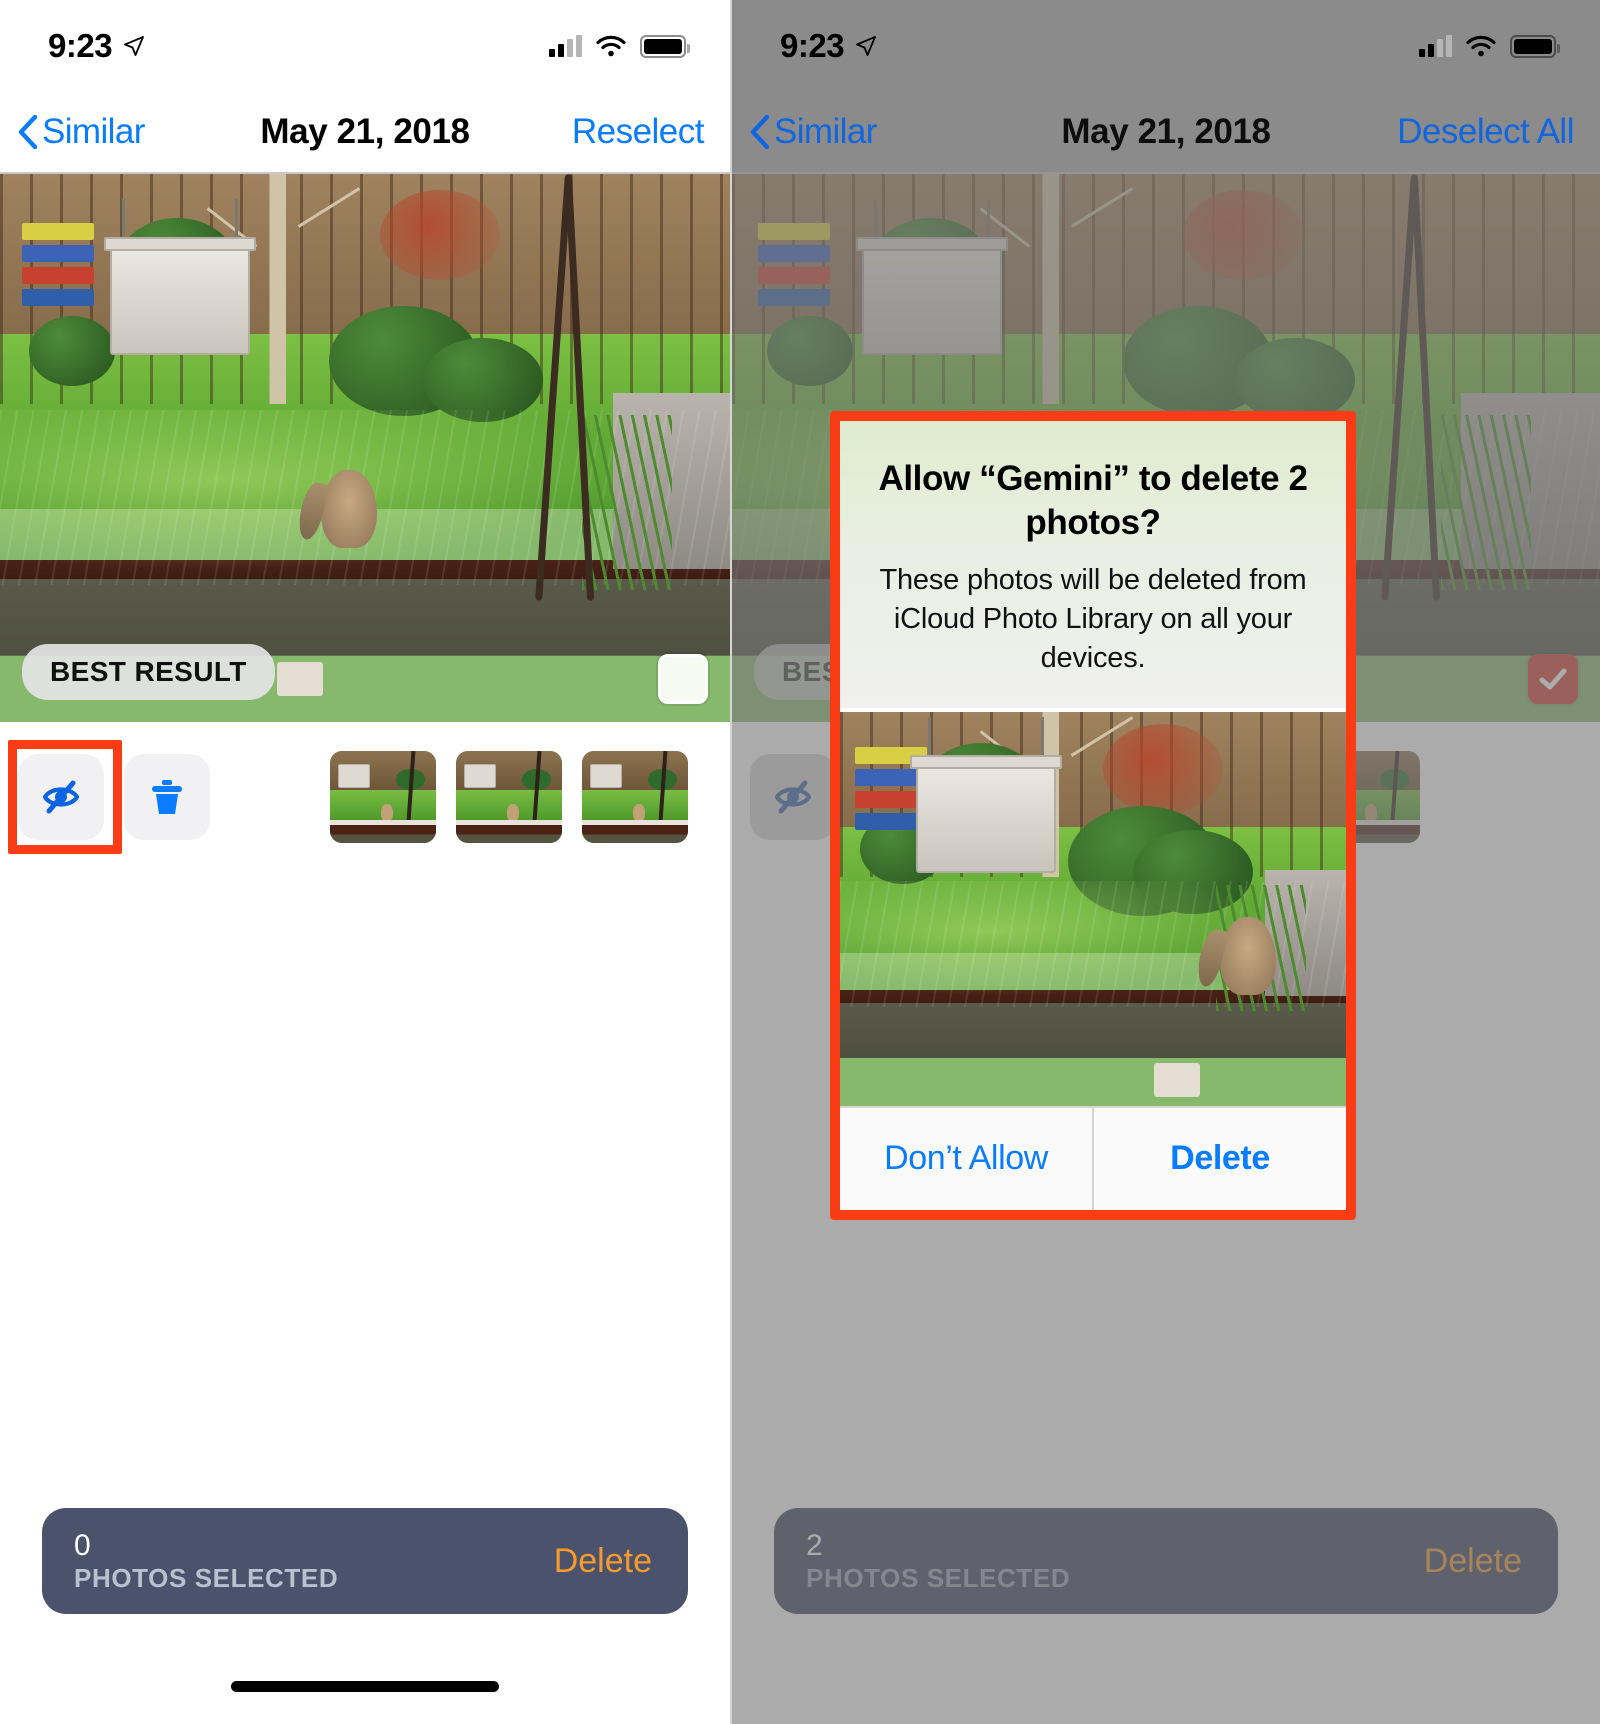 This screenshot has height=1724, width=1600. What do you see at coordinates (814, 1545) in the screenshot?
I see `selected-count: 2` at bounding box center [814, 1545].